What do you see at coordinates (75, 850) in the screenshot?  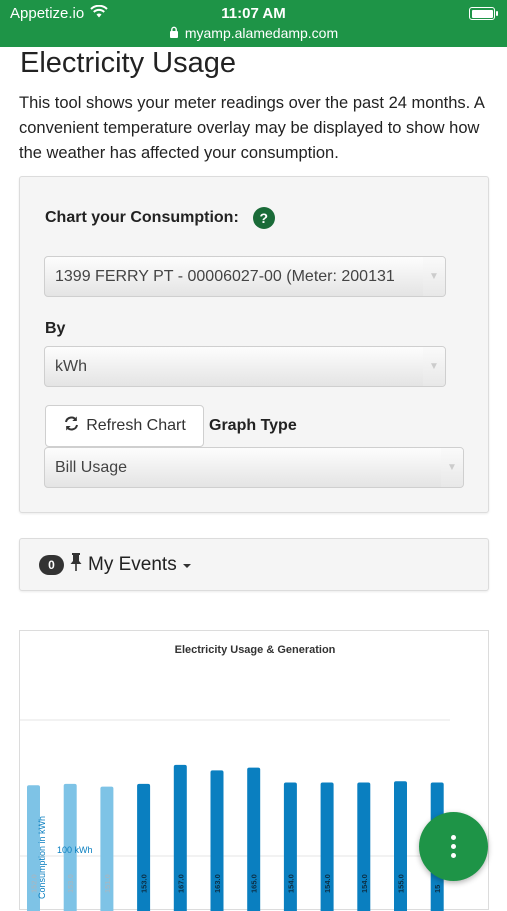 I see `y-tick-label: 100 kWh` at bounding box center [75, 850].